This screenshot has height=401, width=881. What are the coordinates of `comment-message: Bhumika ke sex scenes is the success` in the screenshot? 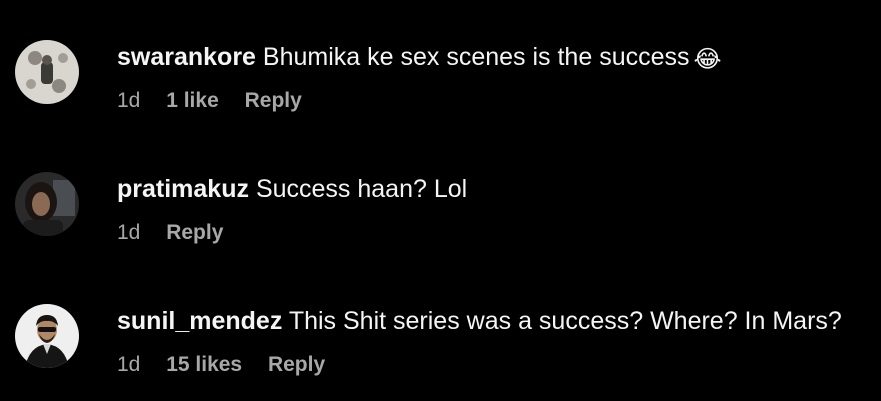 It's located at (476, 57).